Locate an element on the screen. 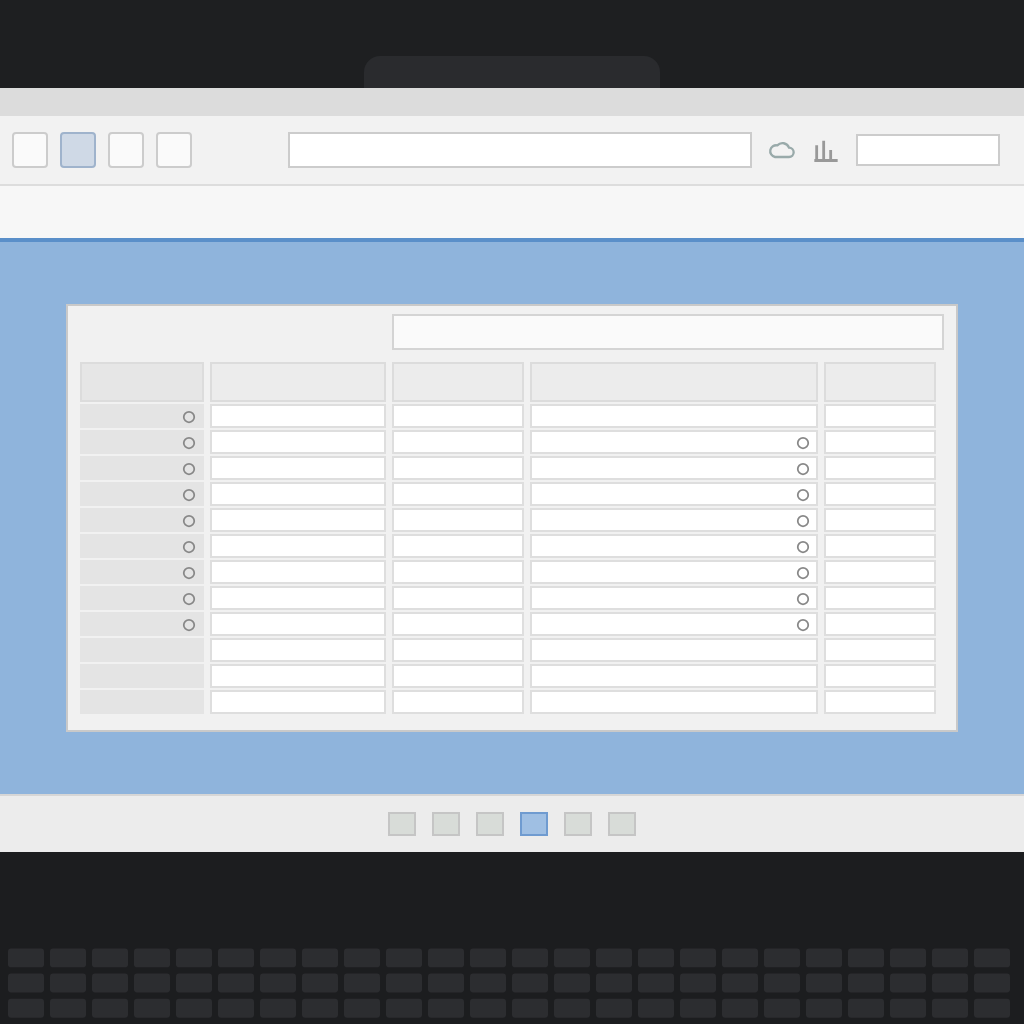 The width and height of the screenshot is (1024, 1024). dropdown is located at coordinates (928, 150).